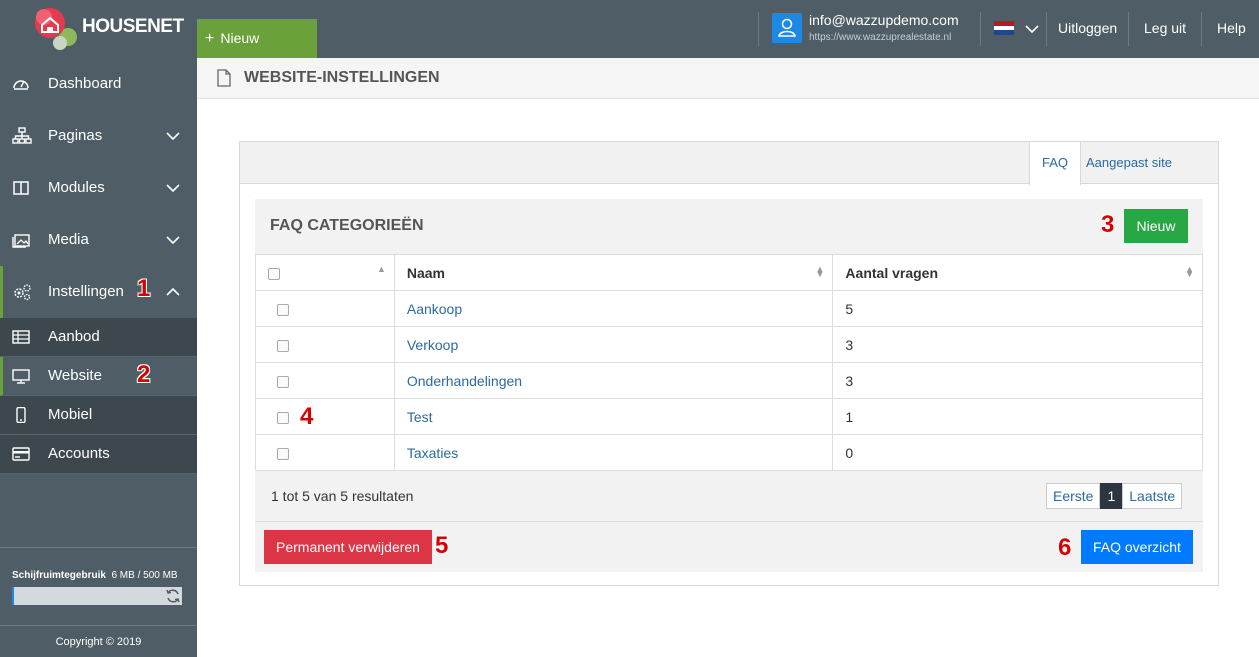 The width and height of the screenshot is (1259, 657). I want to click on annotation-3: 3, so click(1108, 224).